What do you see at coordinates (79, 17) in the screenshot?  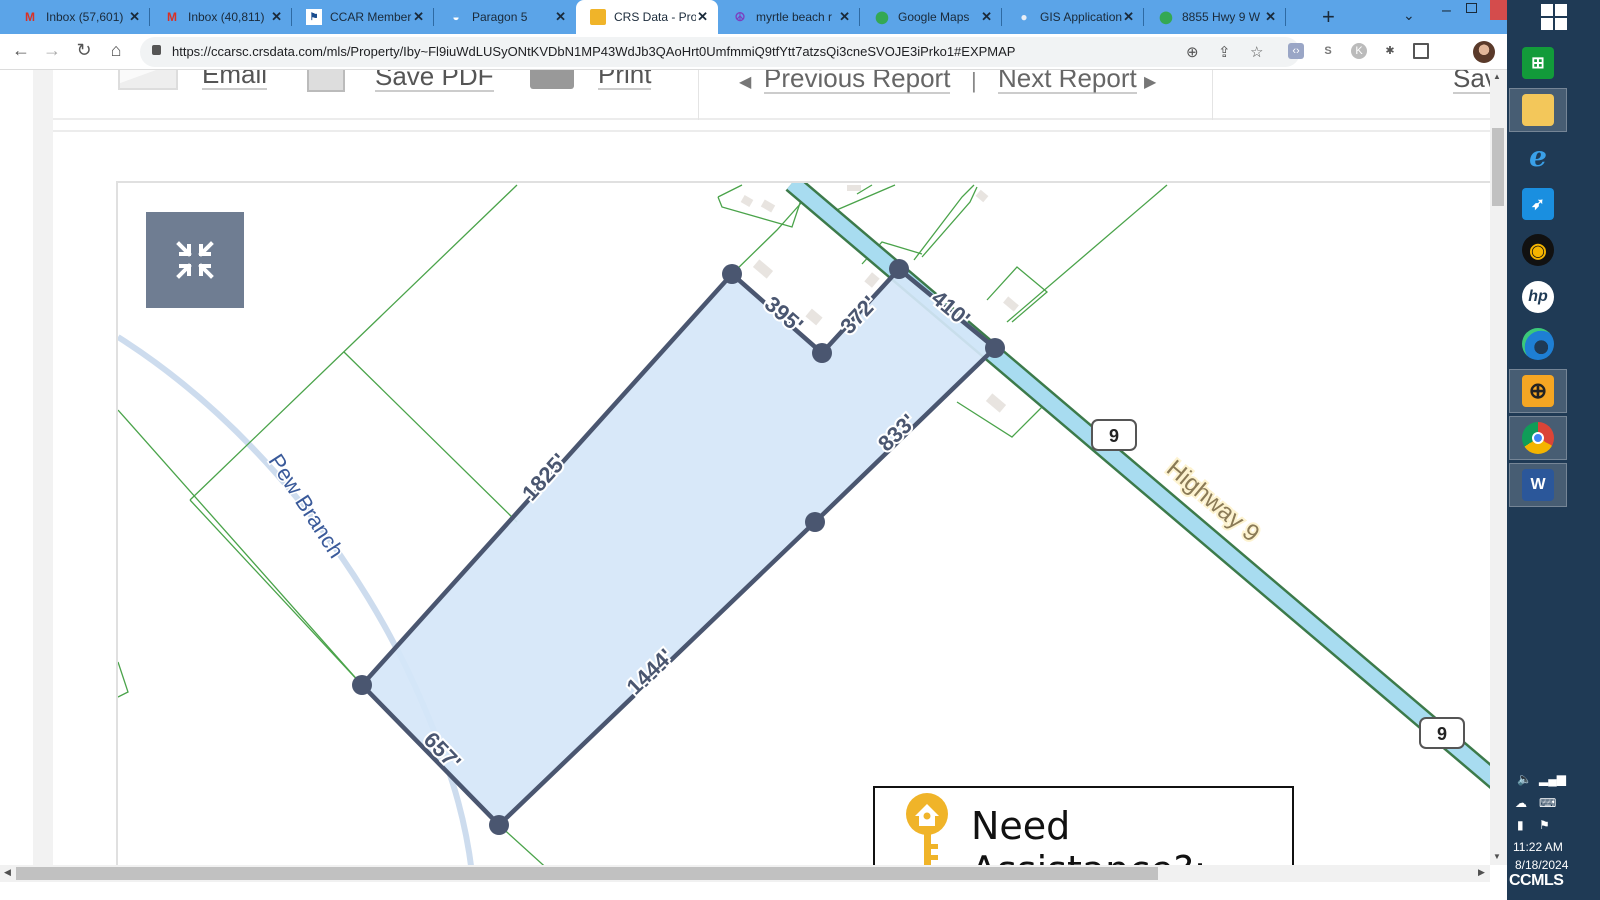 I see `tab-inbox-1: M Inbox (57,601) ✕` at bounding box center [79, 17].